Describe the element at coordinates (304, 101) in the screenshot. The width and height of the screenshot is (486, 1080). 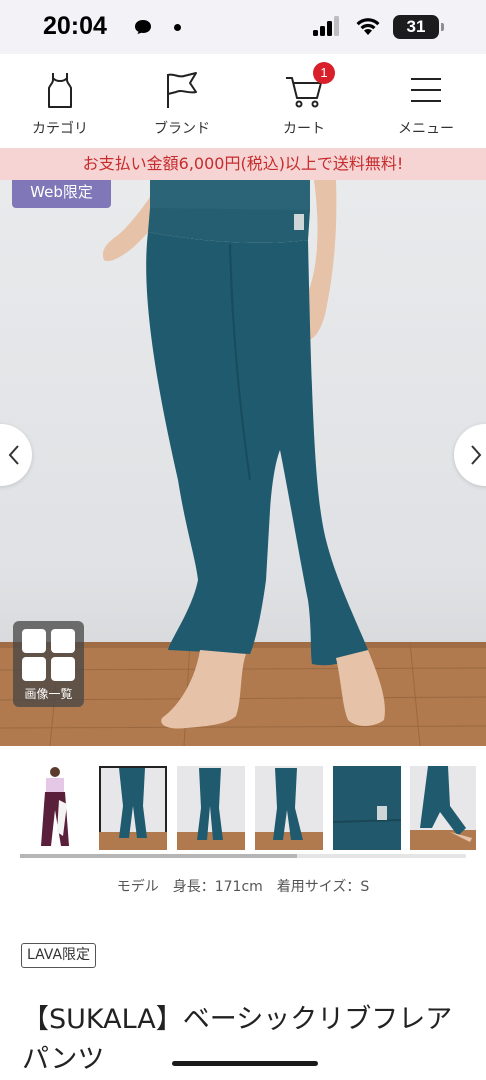
I see `nav-cart: 1 カート` at that location.